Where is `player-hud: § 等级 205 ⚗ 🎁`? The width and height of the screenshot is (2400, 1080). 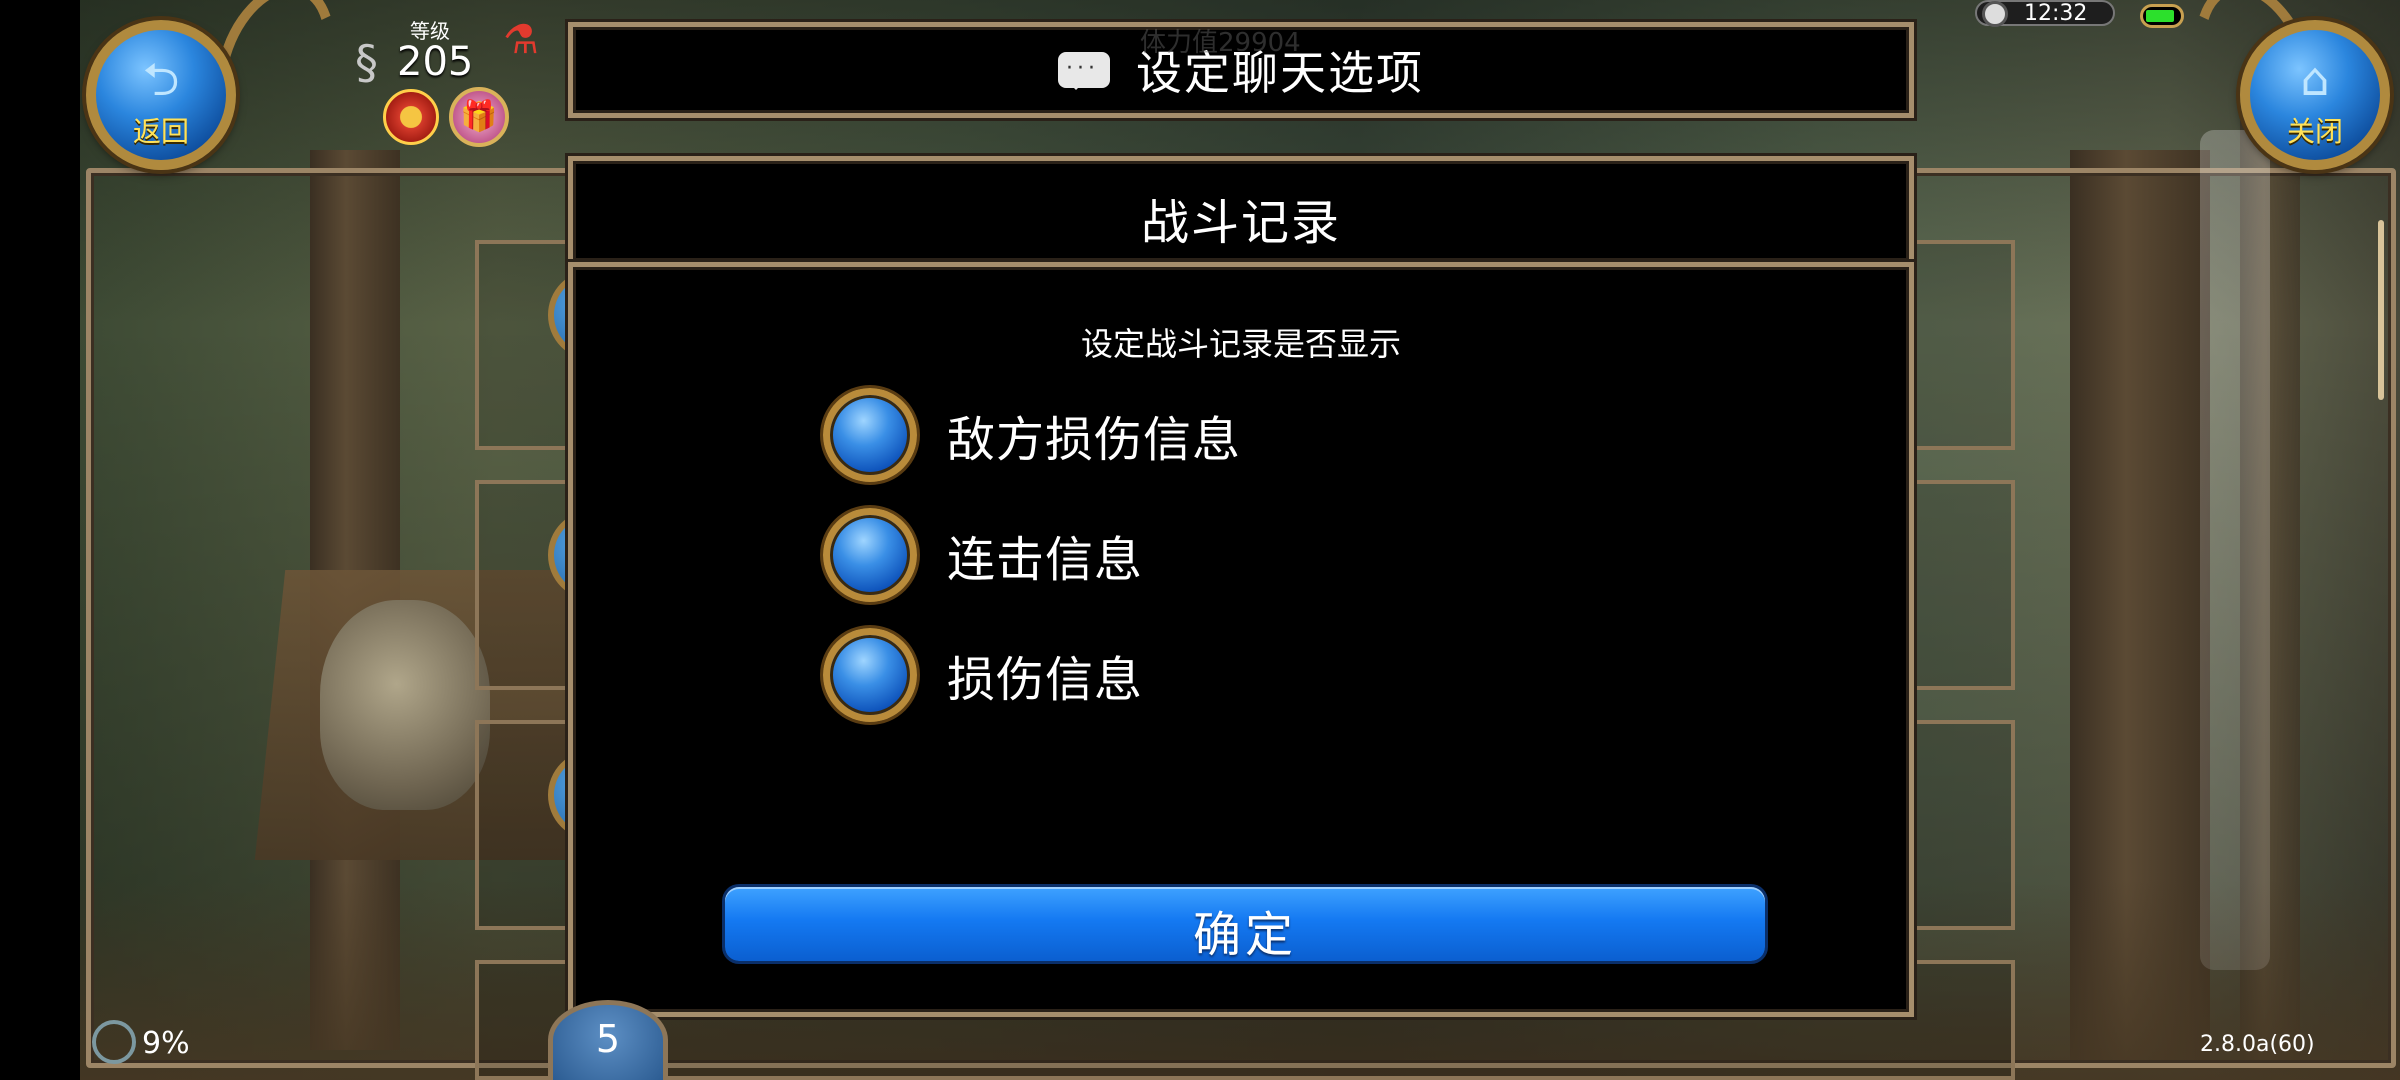 player-hud: § 等级 205 ⚗ 🎁 is located at coordinates (450, 80).